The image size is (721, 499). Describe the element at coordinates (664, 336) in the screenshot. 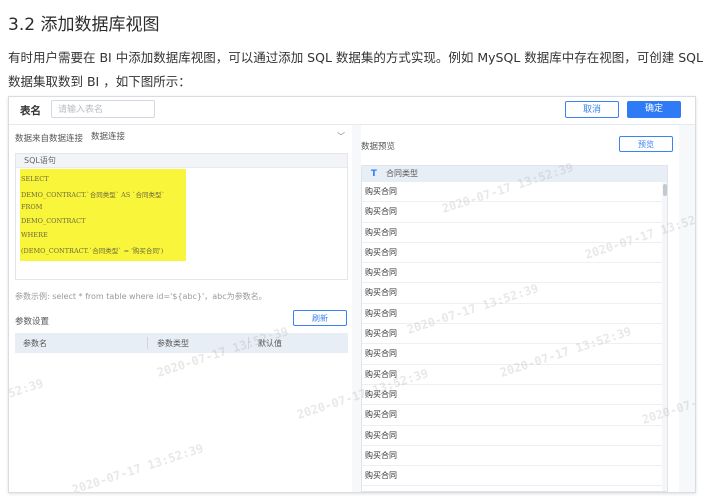

I see `preview-scrollbar` at that location.